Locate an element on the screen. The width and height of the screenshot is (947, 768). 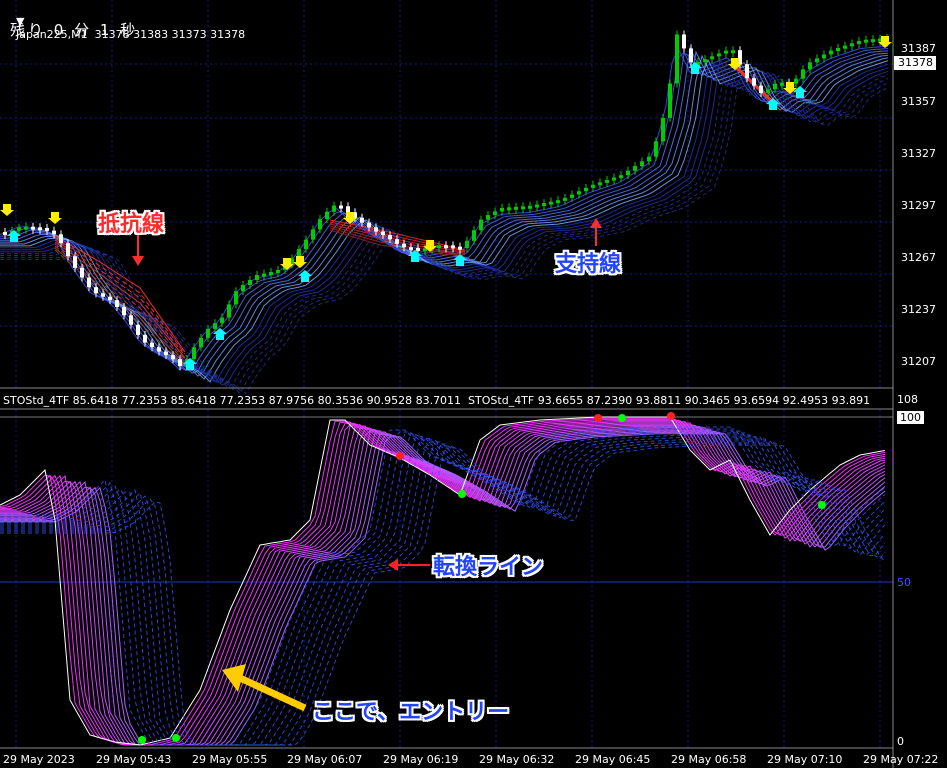
price-label: 31357 is located at coordinates (918, 101).